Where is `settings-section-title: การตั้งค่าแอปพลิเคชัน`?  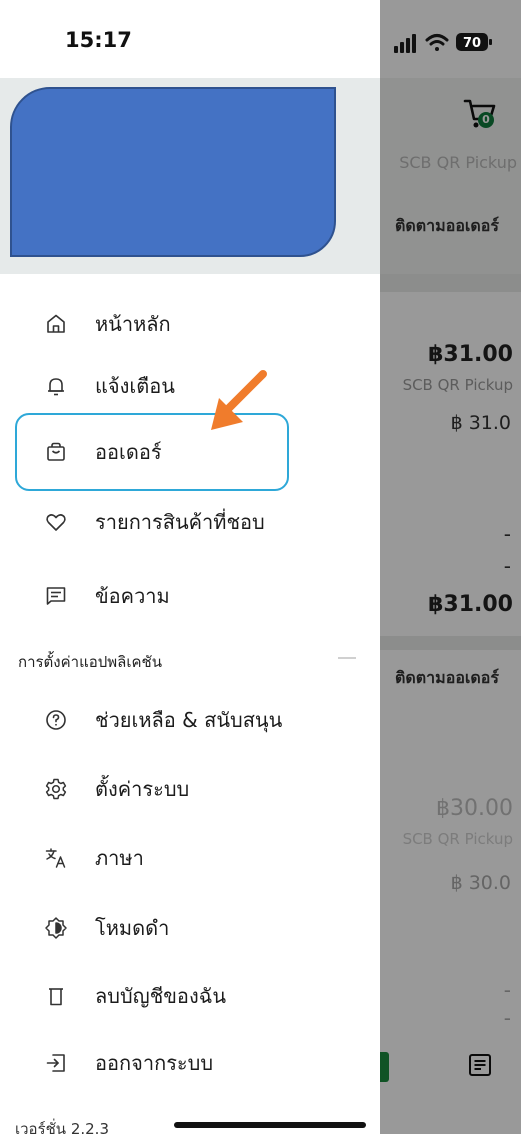
settings-section-title: การตั้งค่าแอปพลิเคชัน is located at coordinates (90, 662).